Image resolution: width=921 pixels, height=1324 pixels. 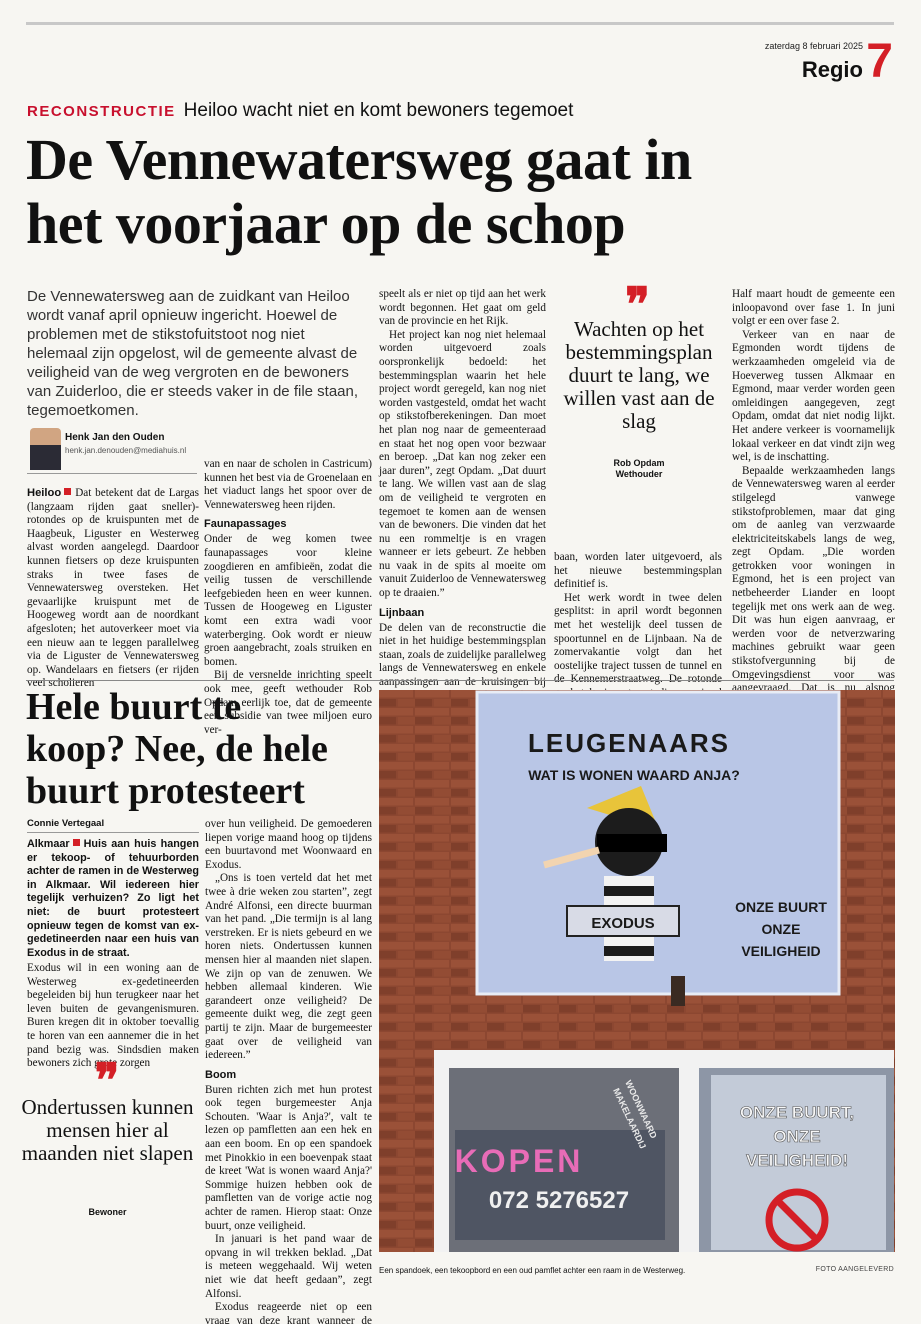 I want to click on subheading-boom: Boom, so click(x=221, y=1074).